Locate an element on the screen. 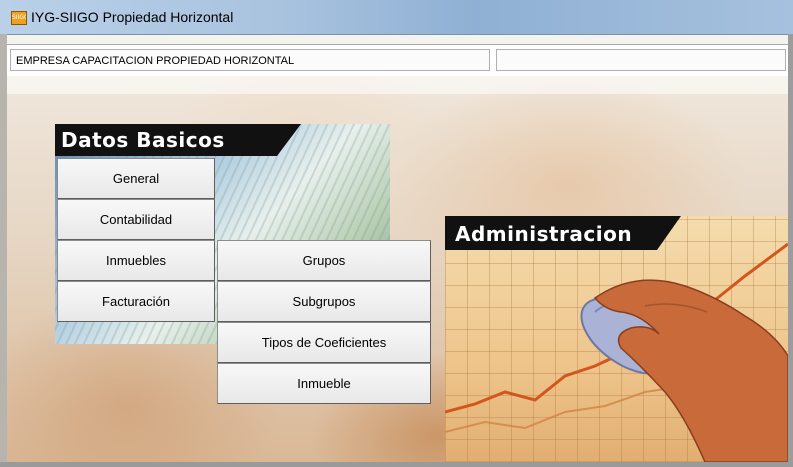 Image resolution: width=793 pixels, height=467 pixels. administracion-header: Administracion is located at coordinates (563, 233).